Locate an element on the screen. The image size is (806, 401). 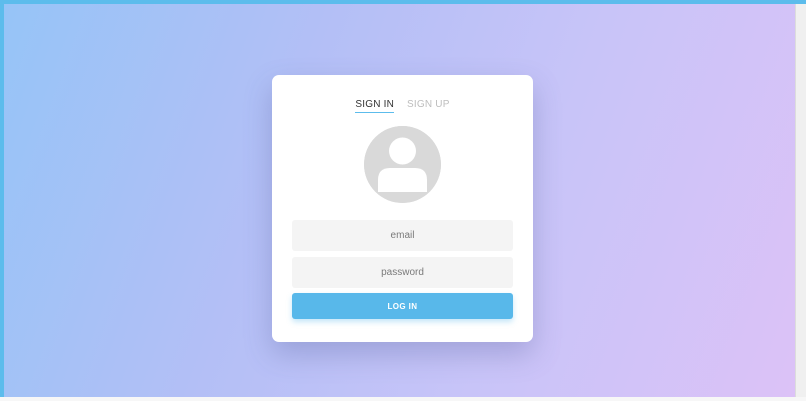
user-silhouette-icon is located at coordinates (402, 164).